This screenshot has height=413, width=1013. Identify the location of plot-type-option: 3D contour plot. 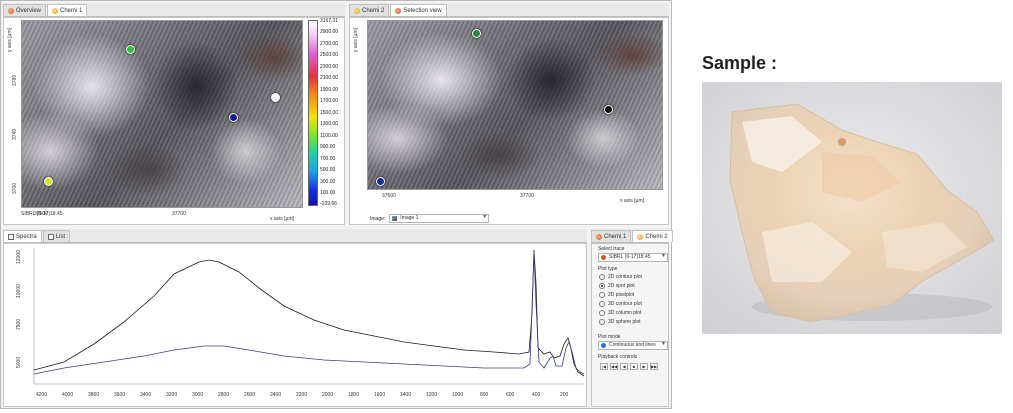
(620, 304).